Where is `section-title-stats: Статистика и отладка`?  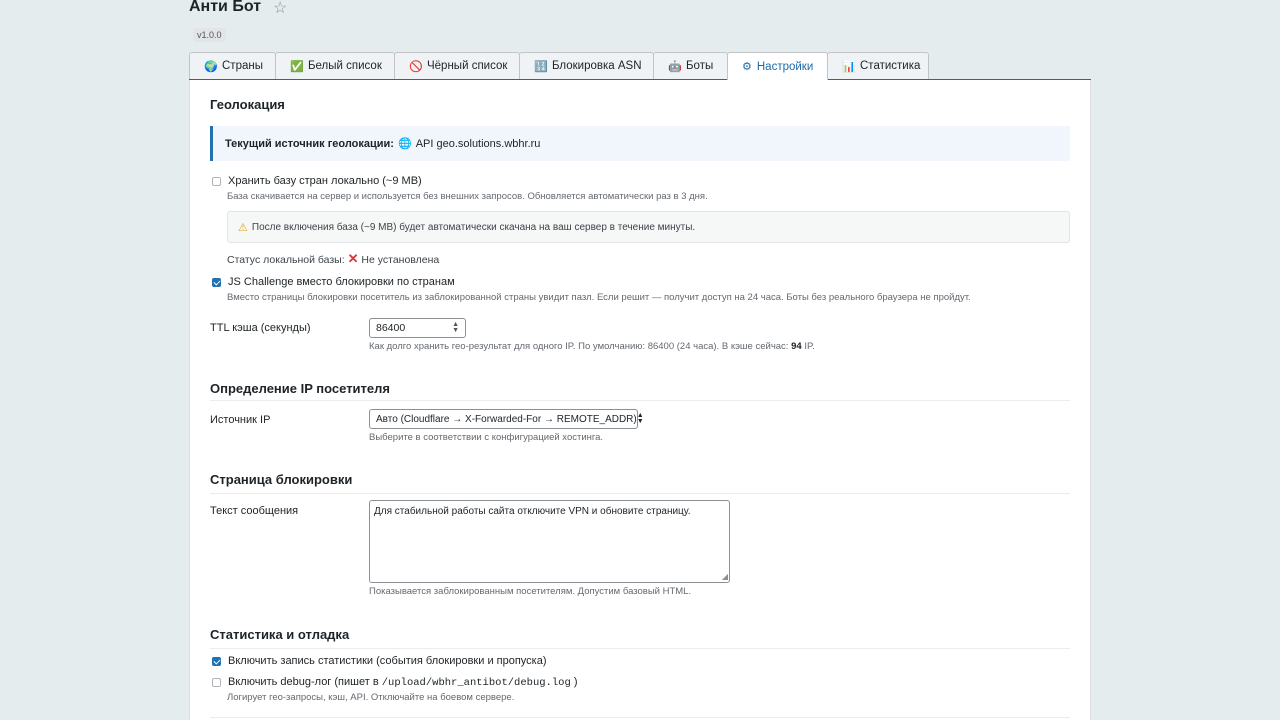
section-title-stats: Статистика и отладка is located at coordinates (280, 634).